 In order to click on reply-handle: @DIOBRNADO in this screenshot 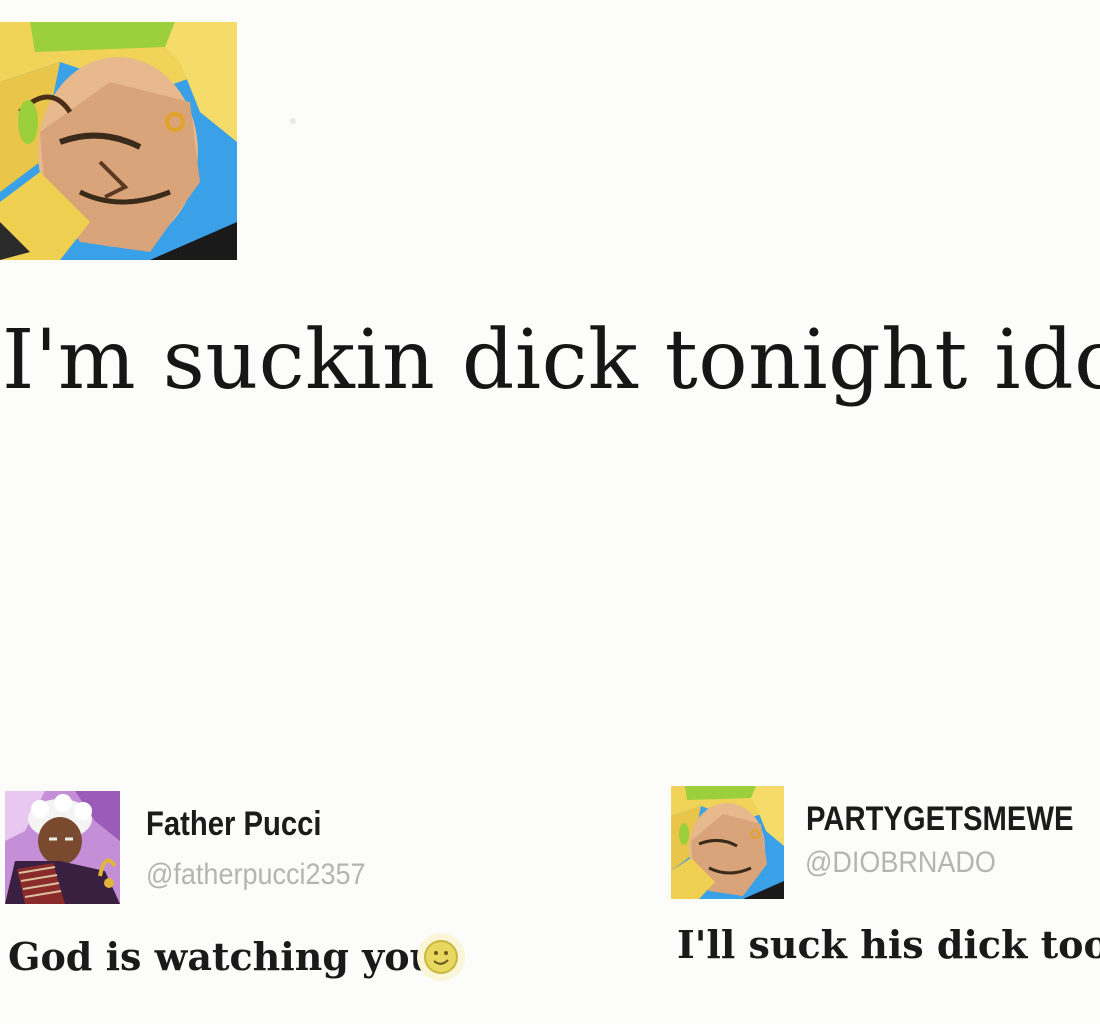, I will do `click(900, 863)`.